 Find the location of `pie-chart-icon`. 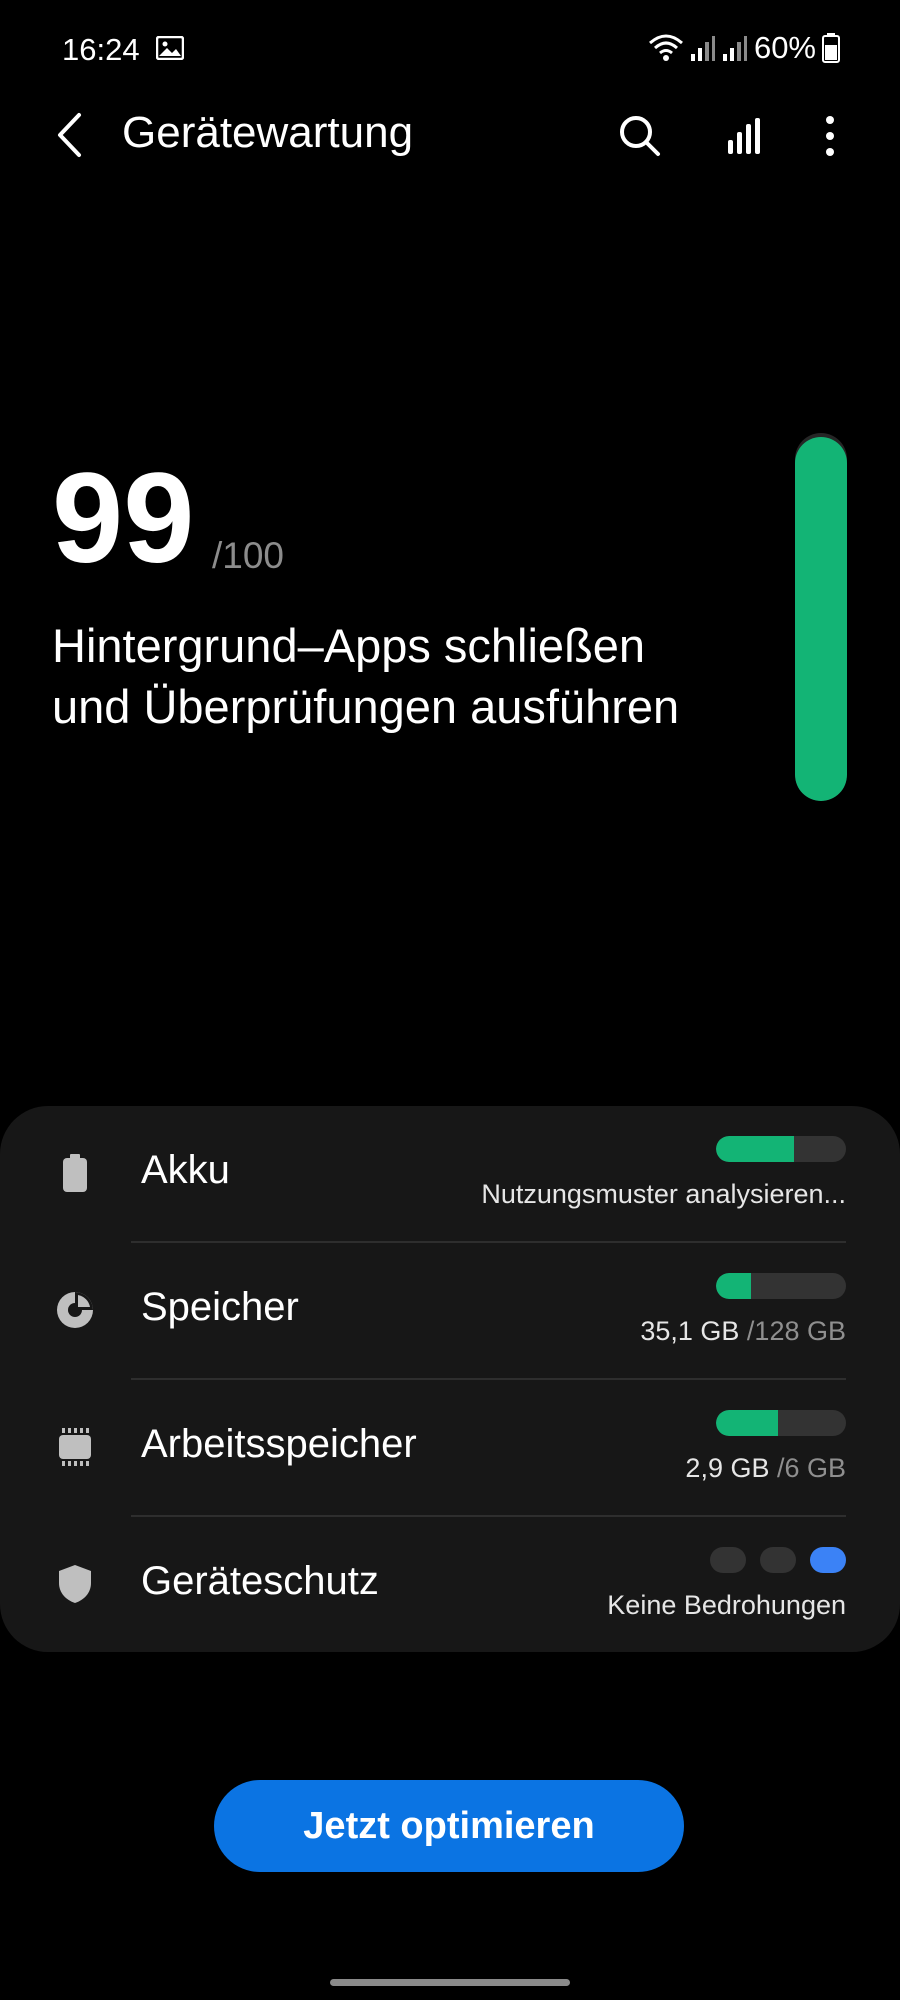

pie-chart-icon is located at coordinates (75, 1310).